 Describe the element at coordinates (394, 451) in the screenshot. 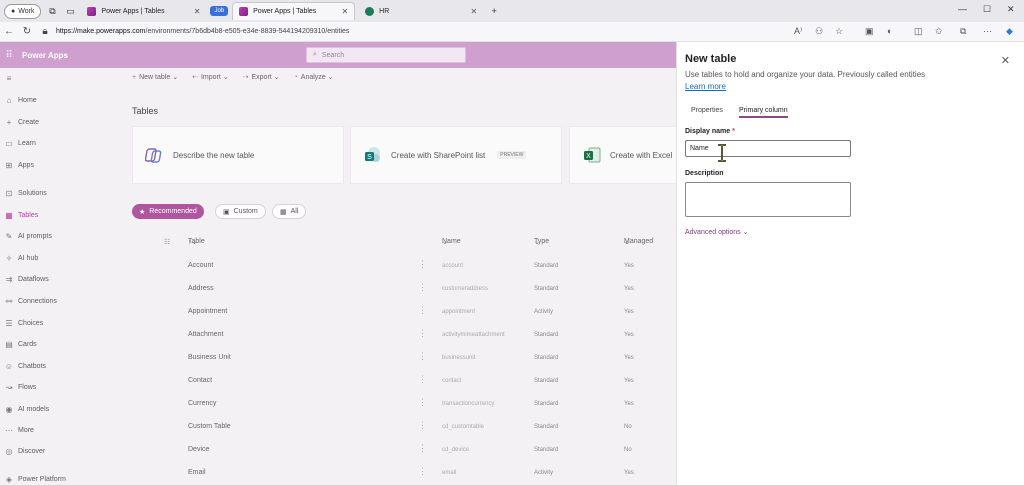

I see `table-row: Device ⋮ cd_device Standard No` at that location.